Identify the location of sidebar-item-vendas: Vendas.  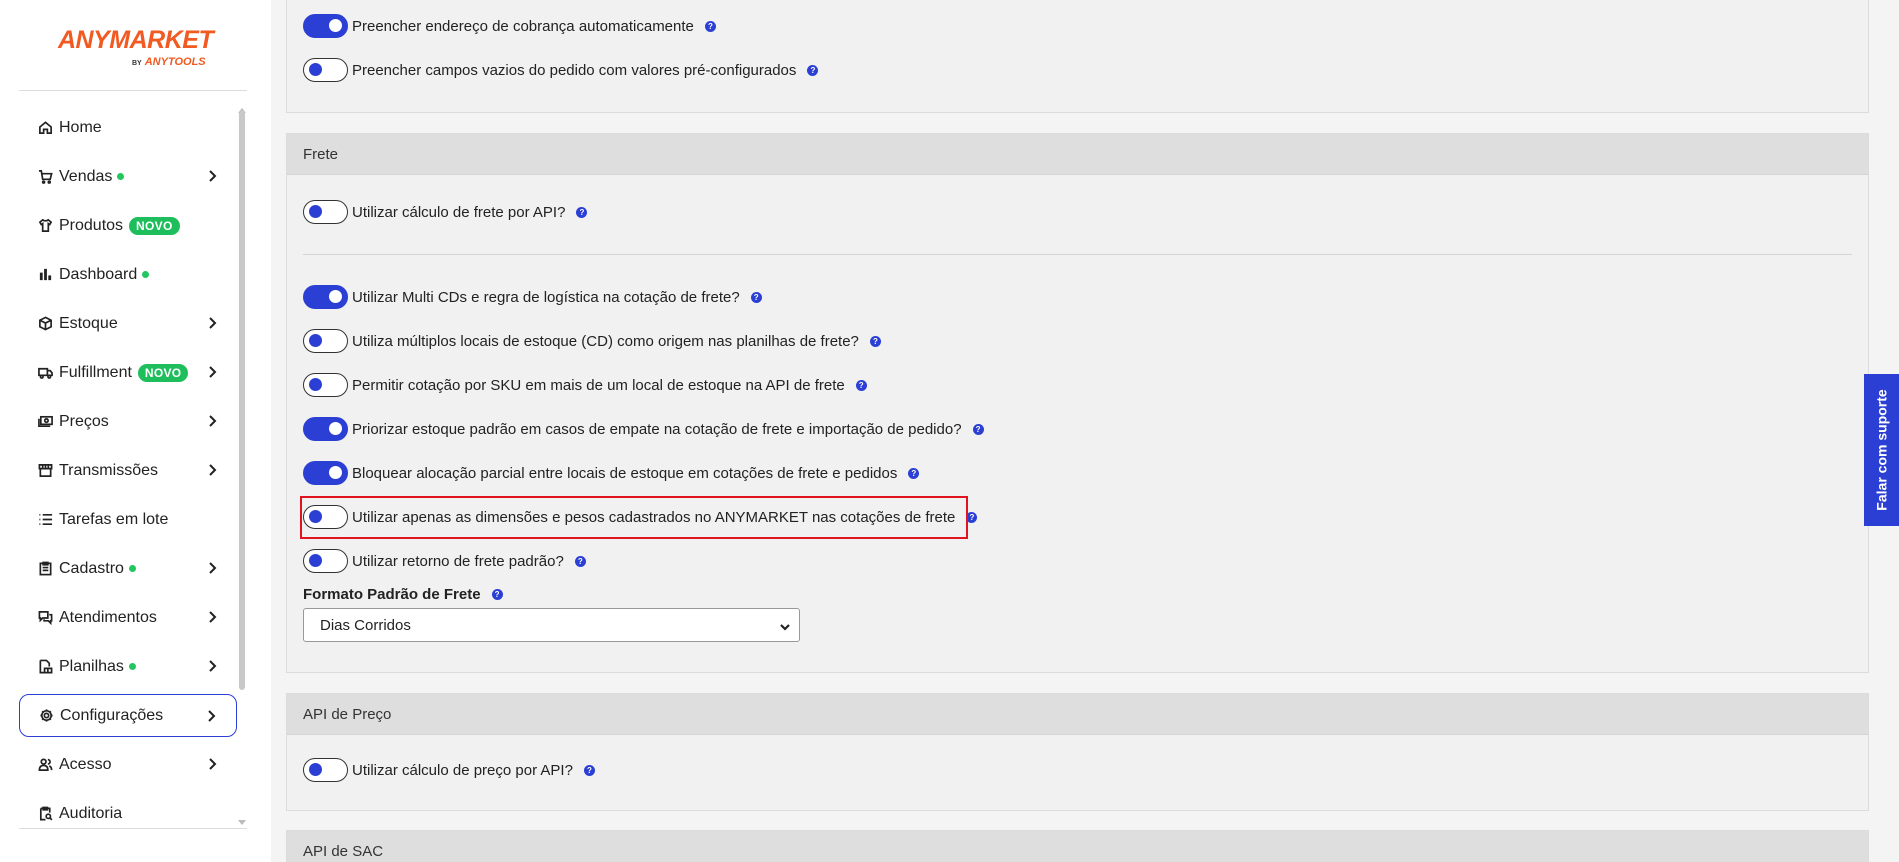
(128, 176).